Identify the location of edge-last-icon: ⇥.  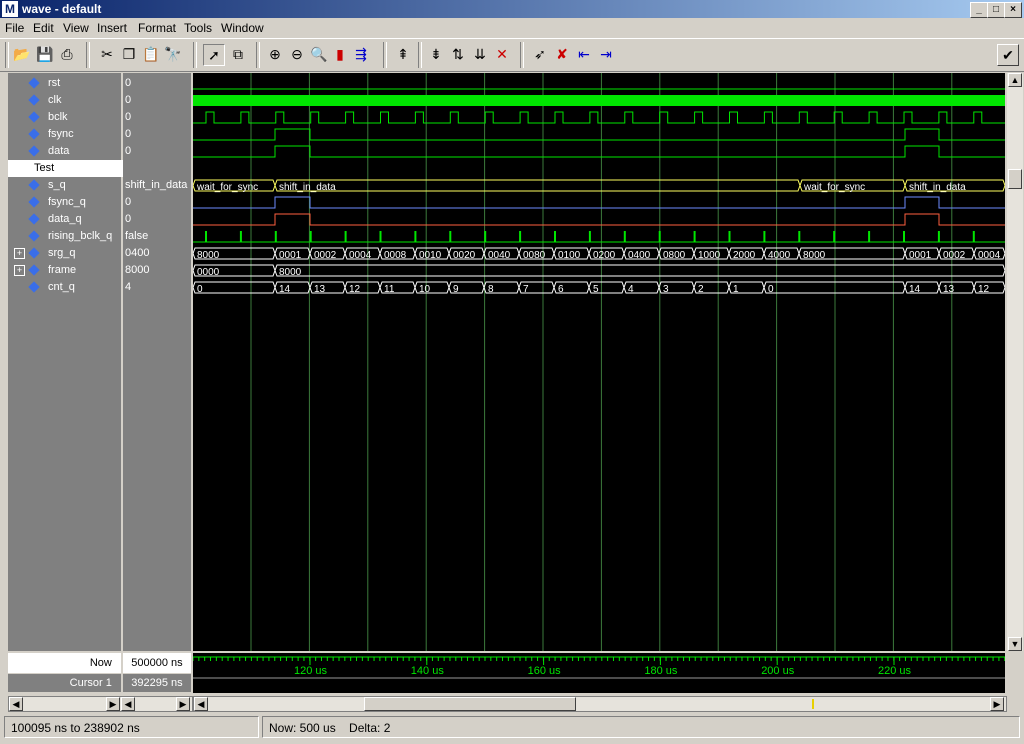
(606, 54).